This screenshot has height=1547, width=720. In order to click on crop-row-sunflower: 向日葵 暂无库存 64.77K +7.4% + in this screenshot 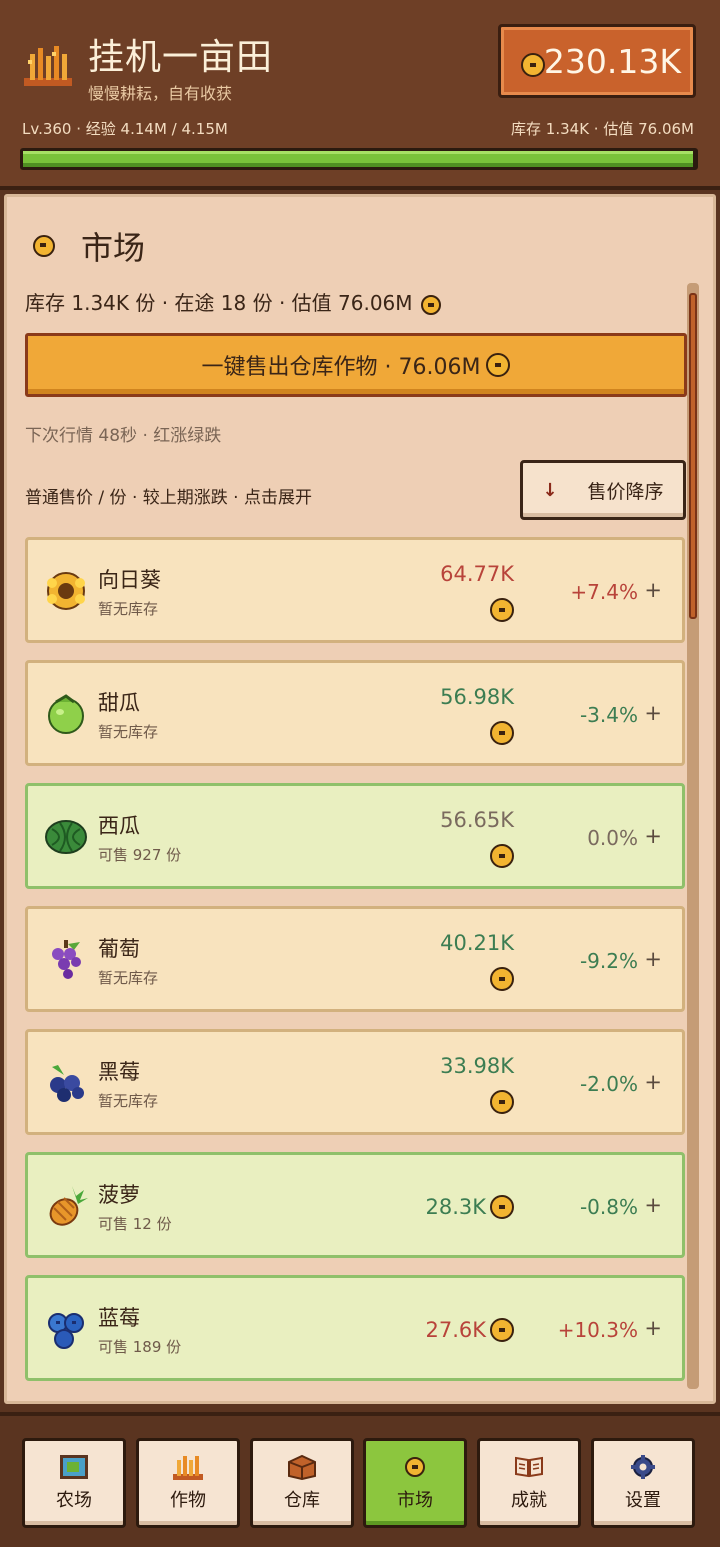, I will do `click(355, 590)`.